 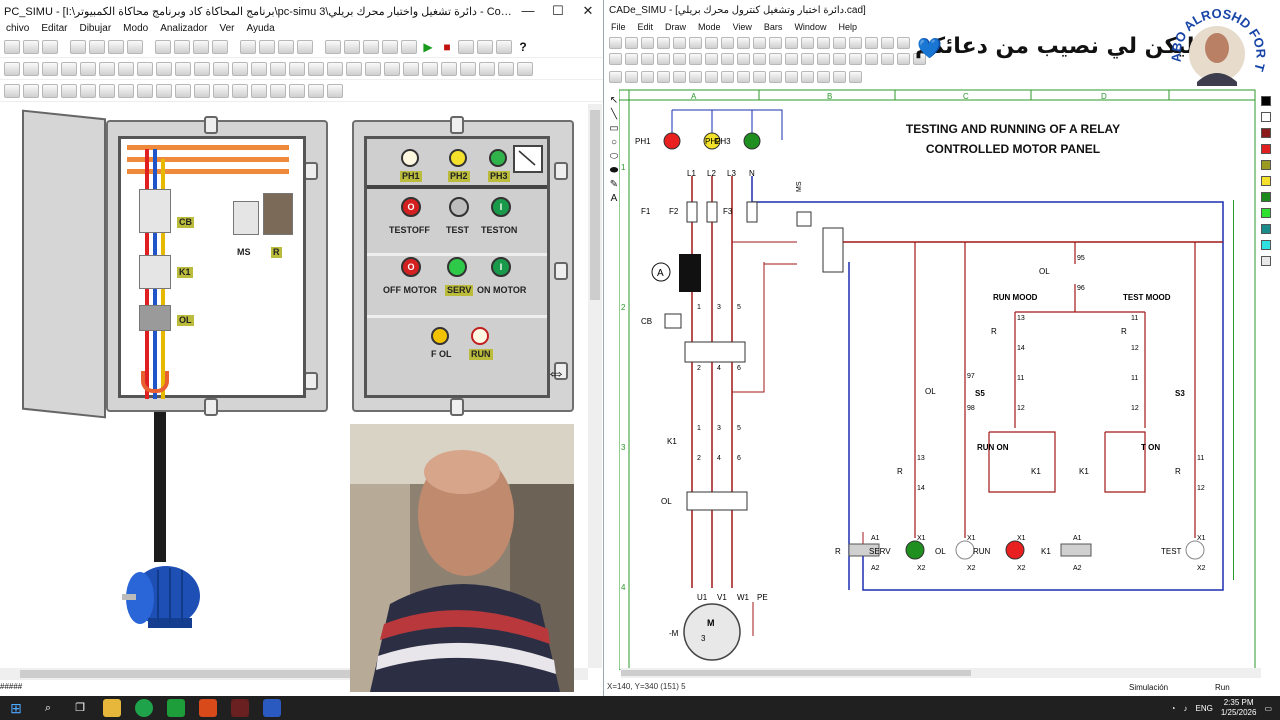 What do you see at coordinates (390, 46) in the screenshot?
I see `shape4-icon` at bounding box center [390, 46].